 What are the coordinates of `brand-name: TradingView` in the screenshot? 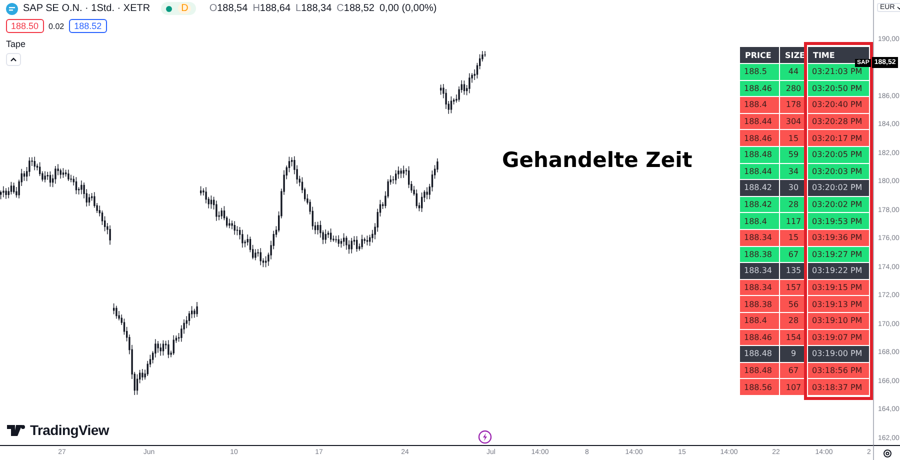 It's located at (69, 430).